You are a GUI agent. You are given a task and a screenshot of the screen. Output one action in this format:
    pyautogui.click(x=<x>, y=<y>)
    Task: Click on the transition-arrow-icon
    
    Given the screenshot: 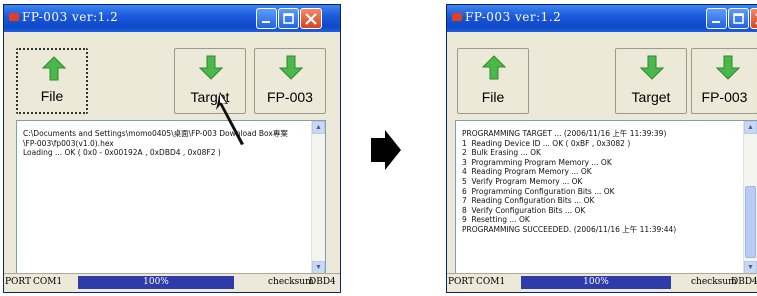 What is the action you would take?
    pyautogui.click(x=386, y=150)
    